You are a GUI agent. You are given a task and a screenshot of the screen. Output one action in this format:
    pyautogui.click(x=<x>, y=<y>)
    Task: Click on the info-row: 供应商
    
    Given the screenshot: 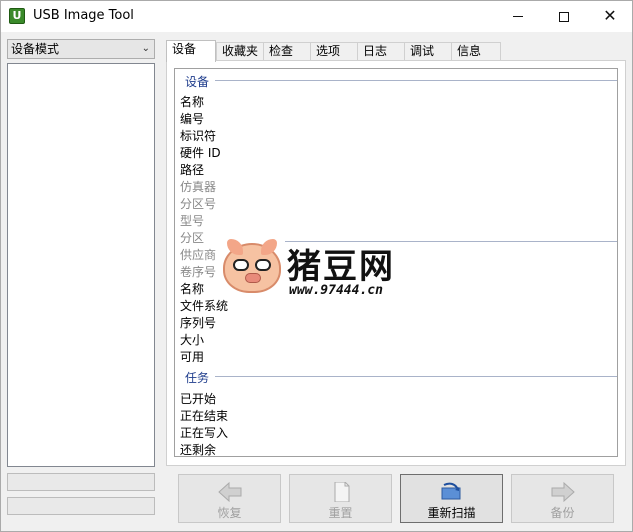 What is the action you would take?
    pyautogui.click(x=198, y=255)
    